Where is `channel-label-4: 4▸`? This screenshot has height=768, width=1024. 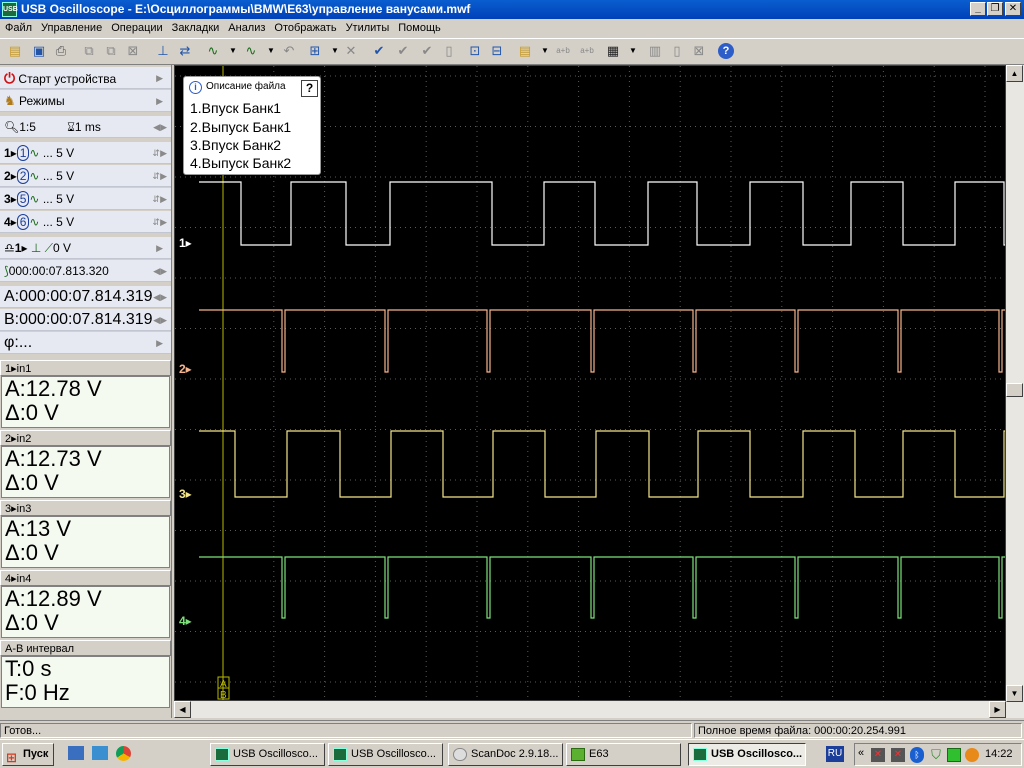 channel-label-4: 4▸ is located at coordinates (185, 621).